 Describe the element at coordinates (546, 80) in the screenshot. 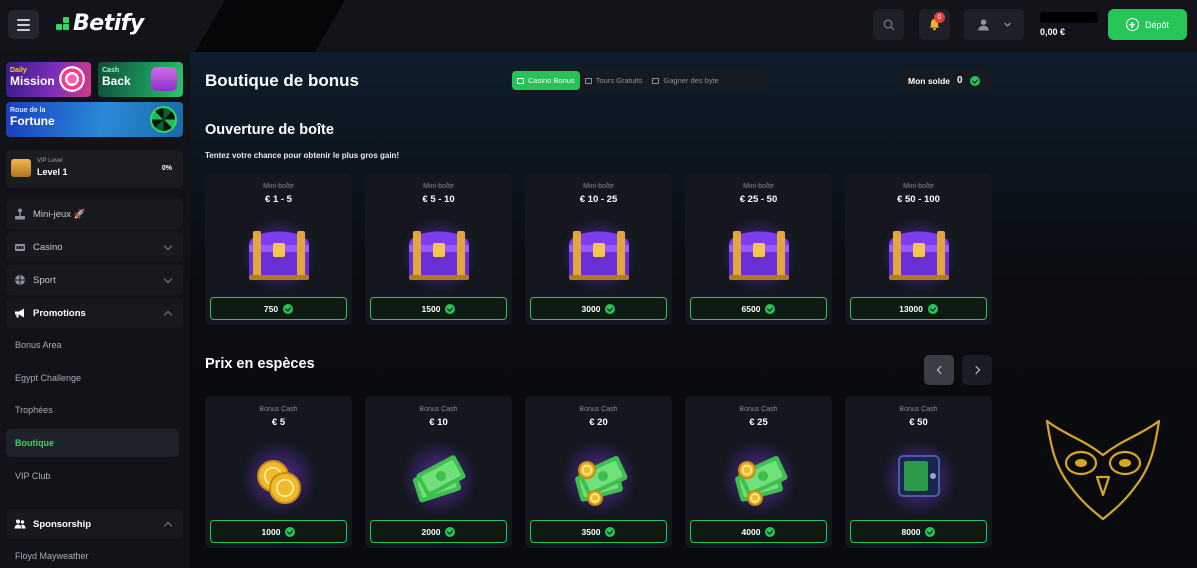

I see `tab-casino-bonus: Casino Bonus` at that location.